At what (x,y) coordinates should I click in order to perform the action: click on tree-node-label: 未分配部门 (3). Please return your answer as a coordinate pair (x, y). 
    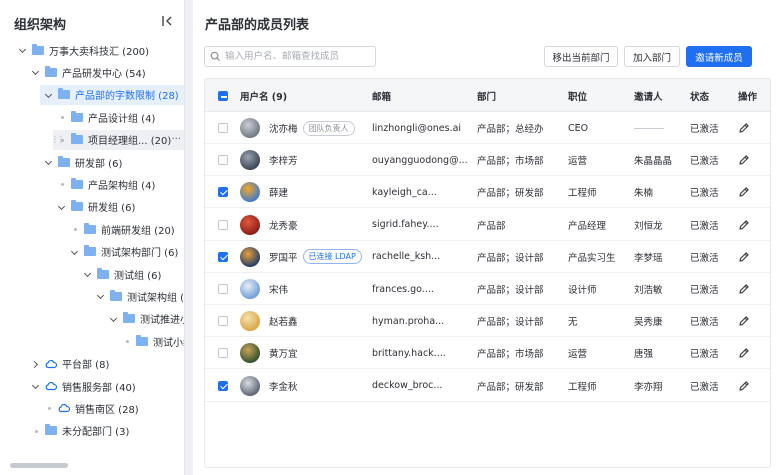
    Looking at the image, I should click on (96, 433).